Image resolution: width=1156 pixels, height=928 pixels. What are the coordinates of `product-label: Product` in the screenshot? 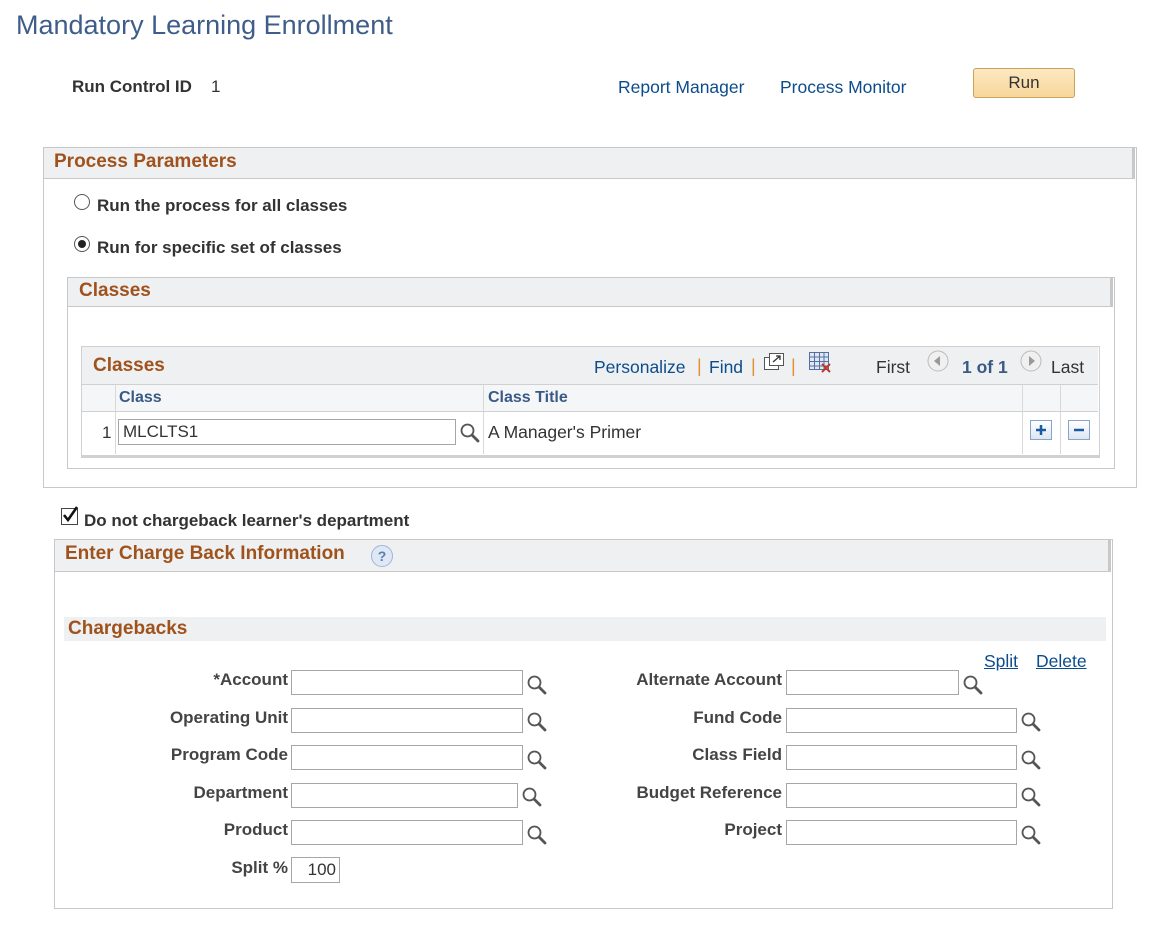 It's located at (255, 829).